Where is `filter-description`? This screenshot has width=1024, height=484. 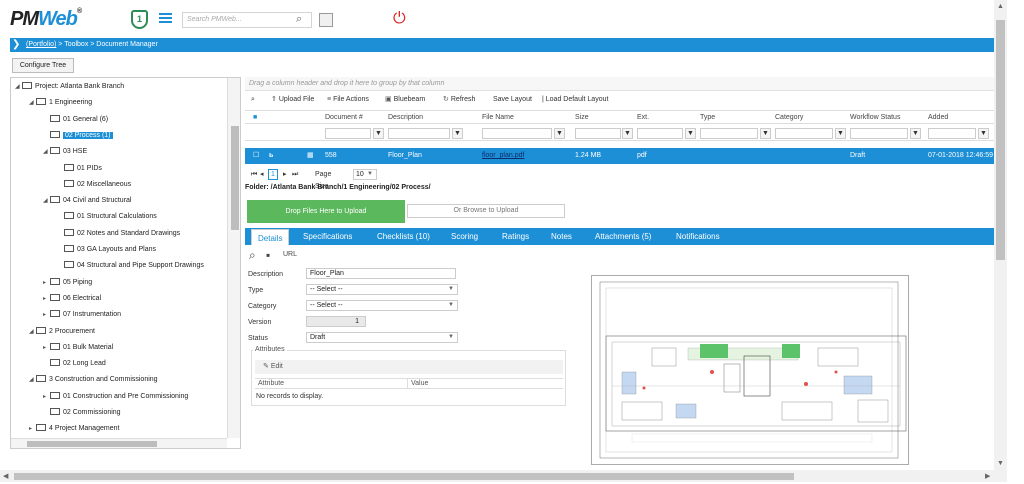 filter-description is located at coordinates (419, 133).